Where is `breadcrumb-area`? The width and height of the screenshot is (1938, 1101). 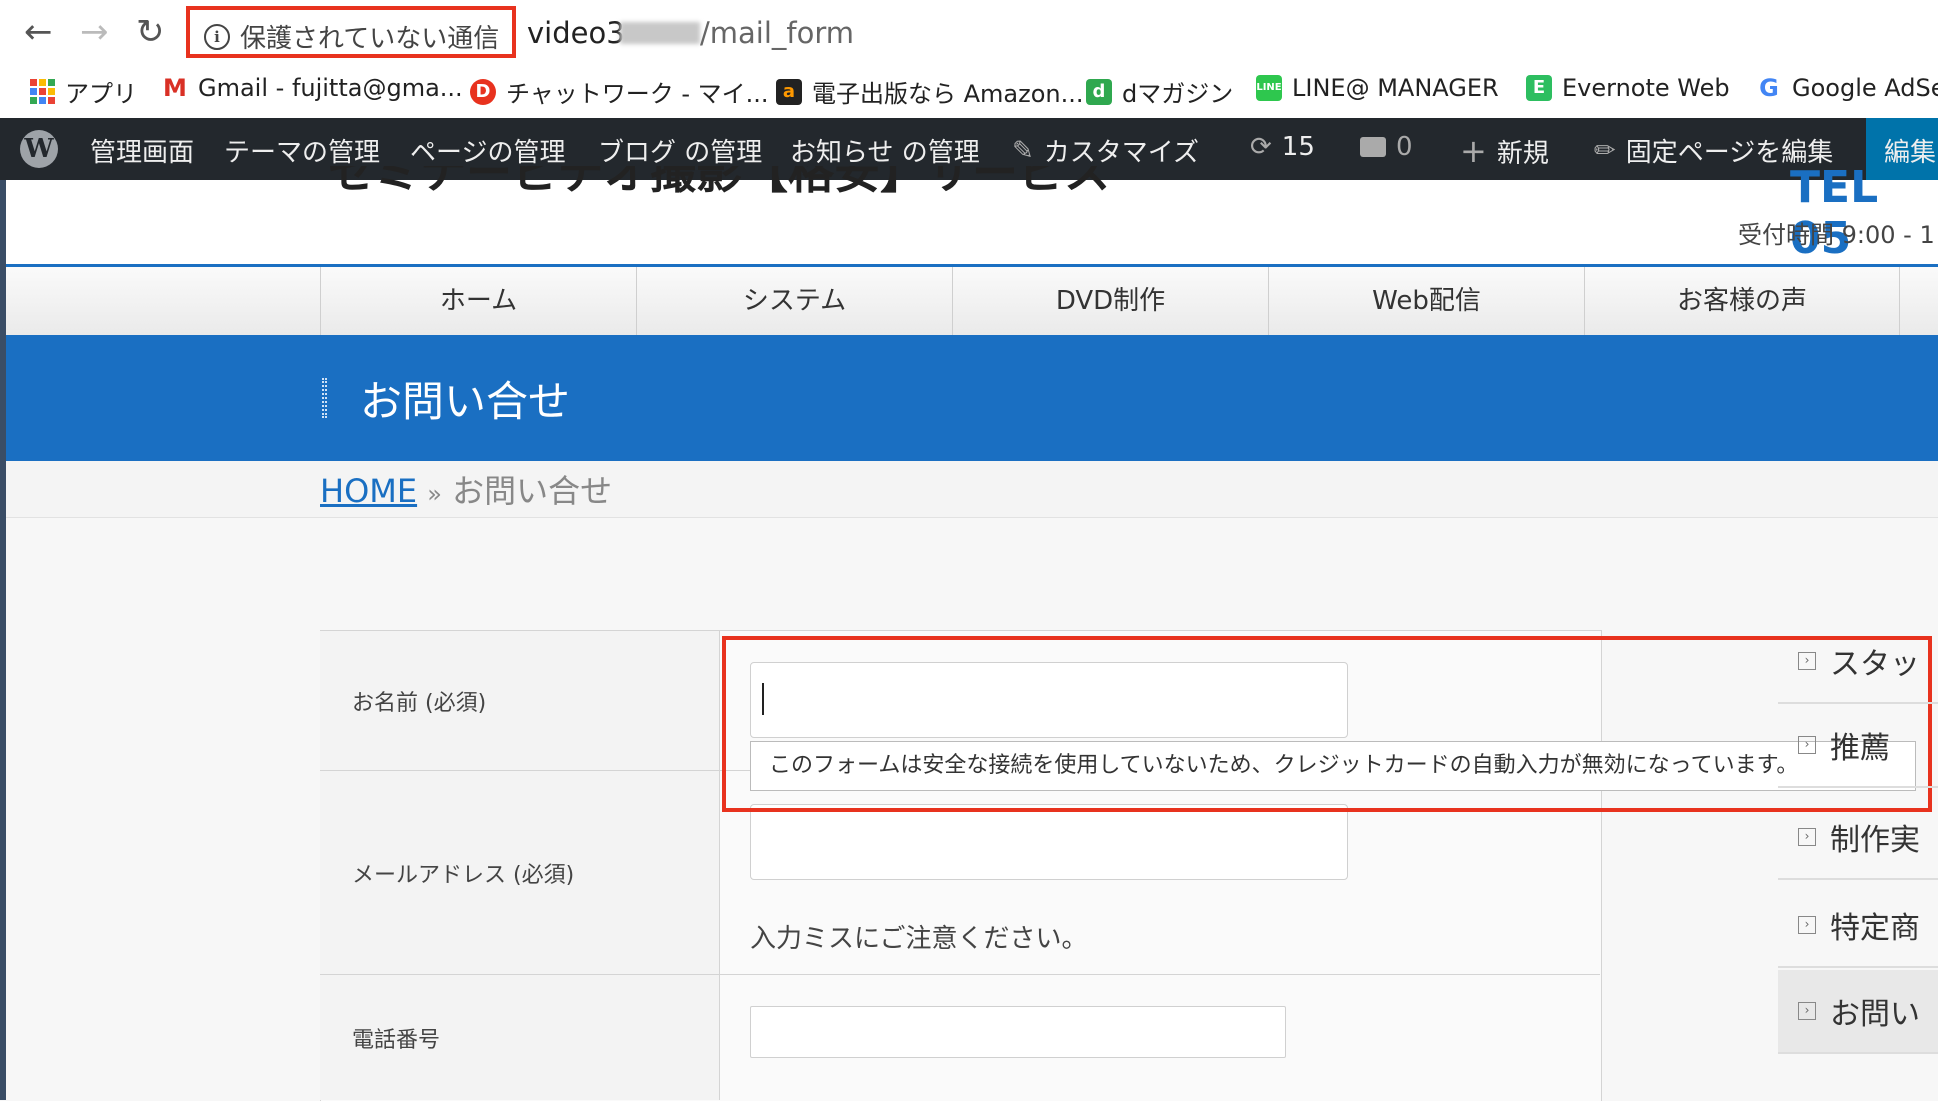 breadcrumb-area is located at coordinates (972, 489).